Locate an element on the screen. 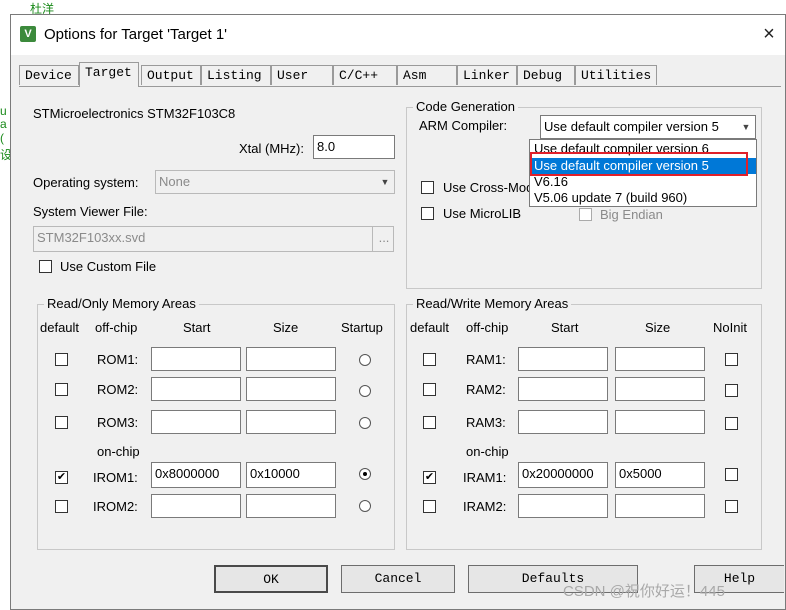 This screenshot has height=610, width=786. ram2-label: RAM2: is located at coordinates (486, 389).